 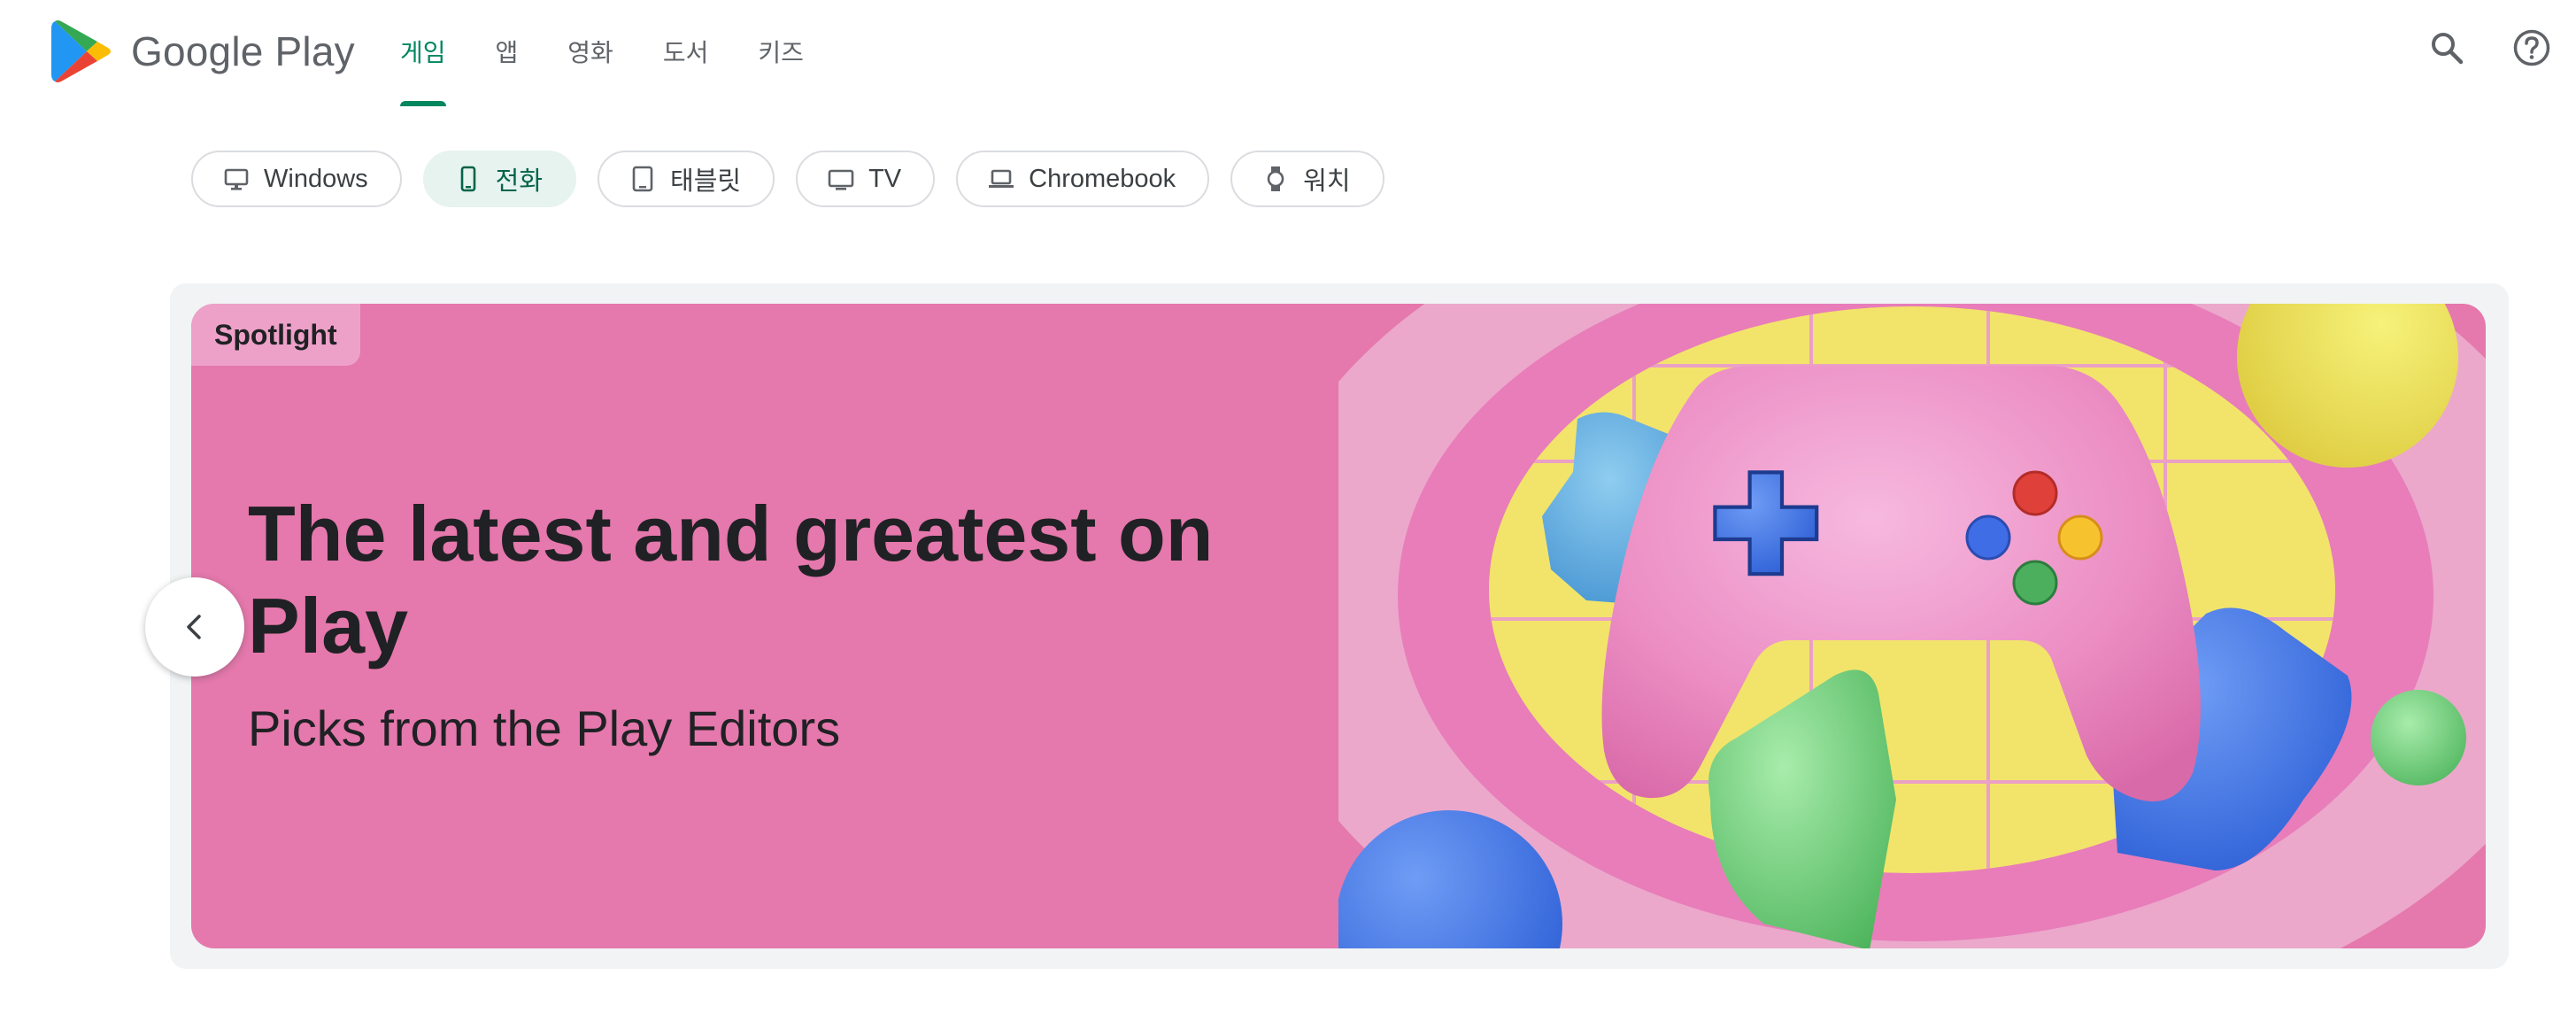 I want to click on banner-title: The latest and greatest on Play, so click(x=731, y=579).